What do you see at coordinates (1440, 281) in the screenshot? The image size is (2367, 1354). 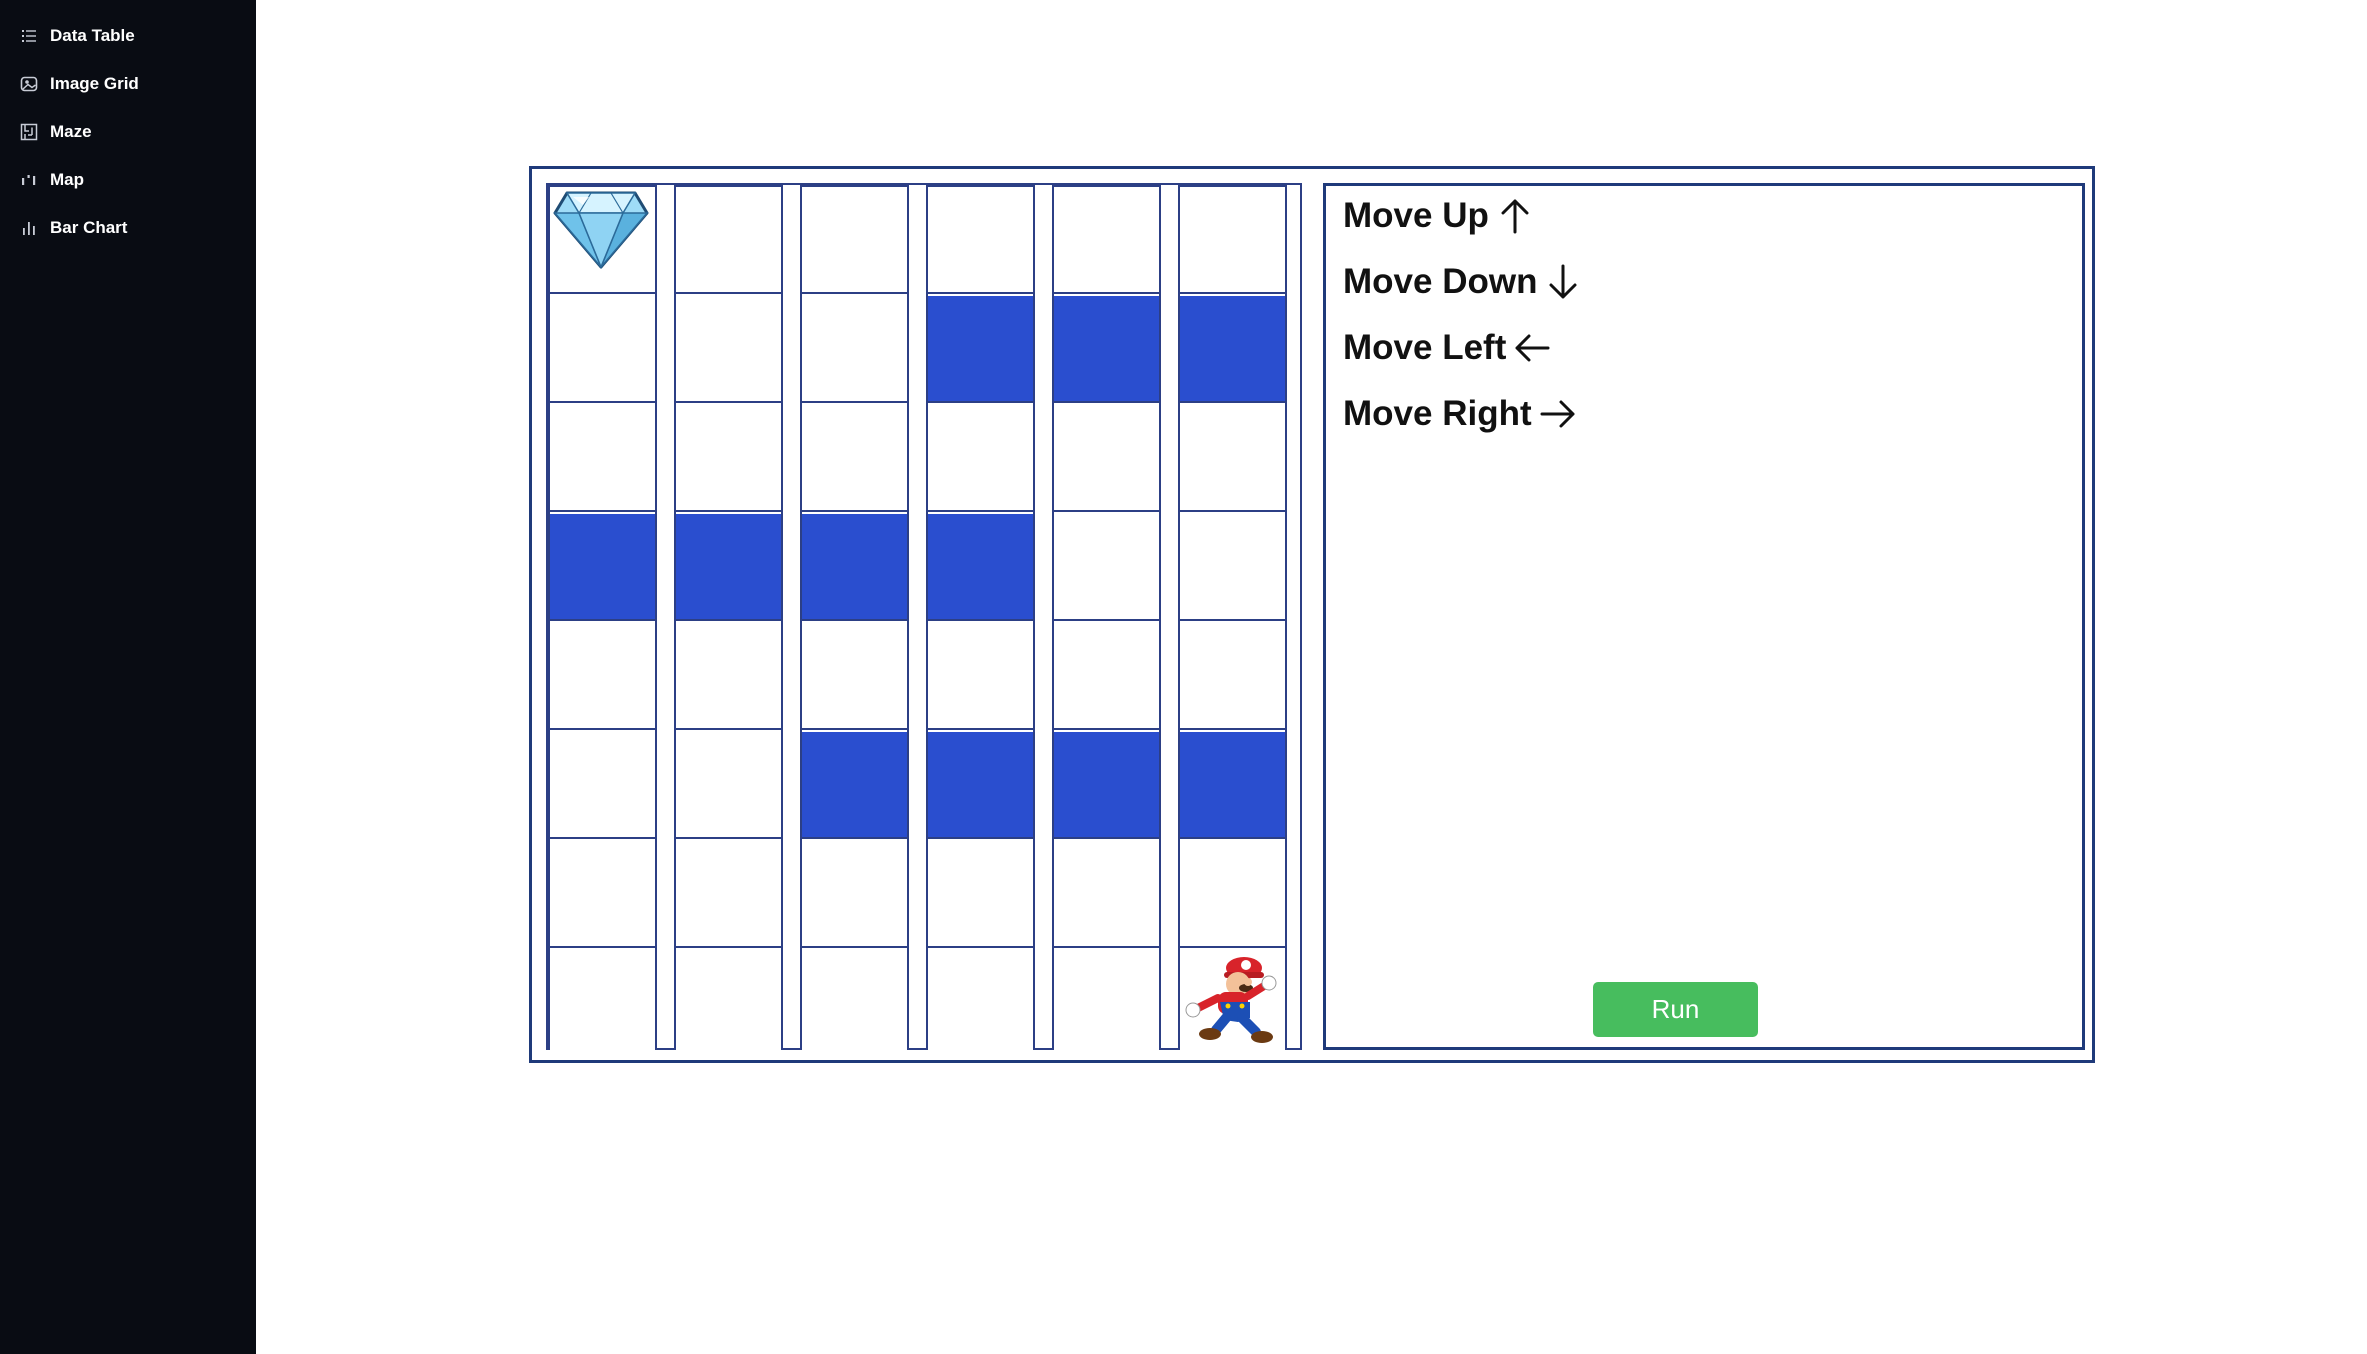 I see `command-label: Move Down` at bounding box center [1440, 281].